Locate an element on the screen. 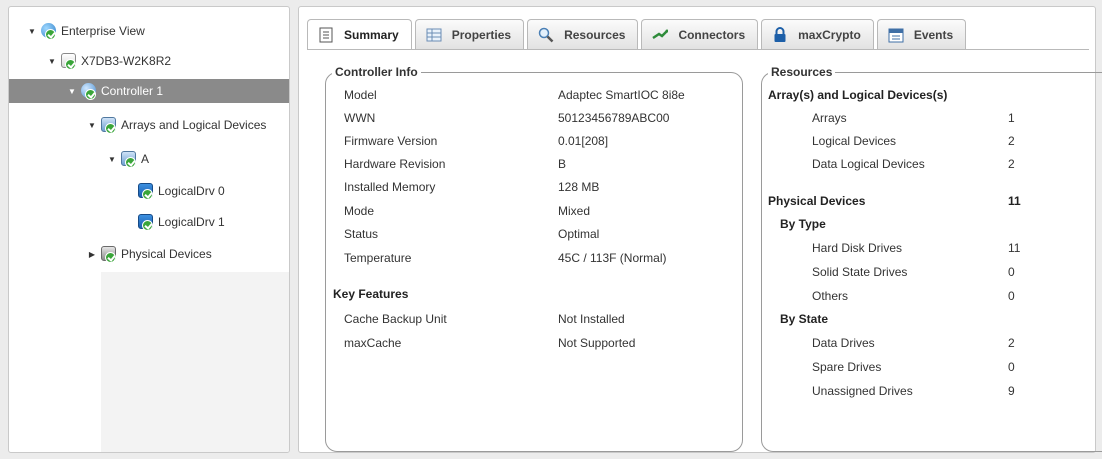 The image size is (1102, 459). mode-value: Mixed is located at coordinates (574, 211).